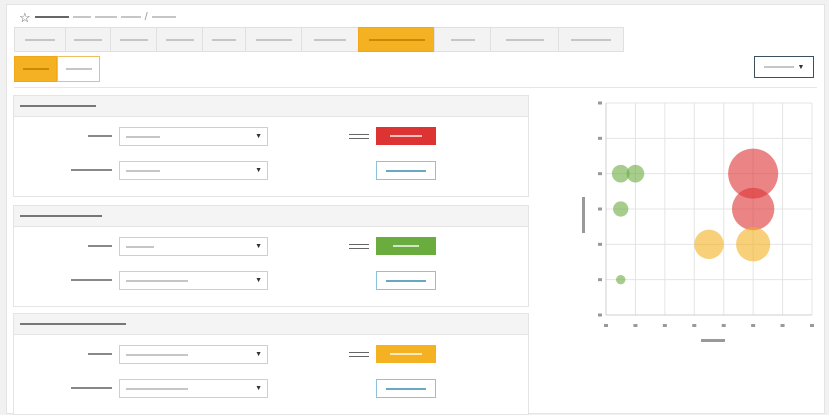 The width and height of the screenshot is (829, 415). What do you see at coordinates (406, 136) in the screenshot?
I see `status-button-red` at bounding box center [406, 136].